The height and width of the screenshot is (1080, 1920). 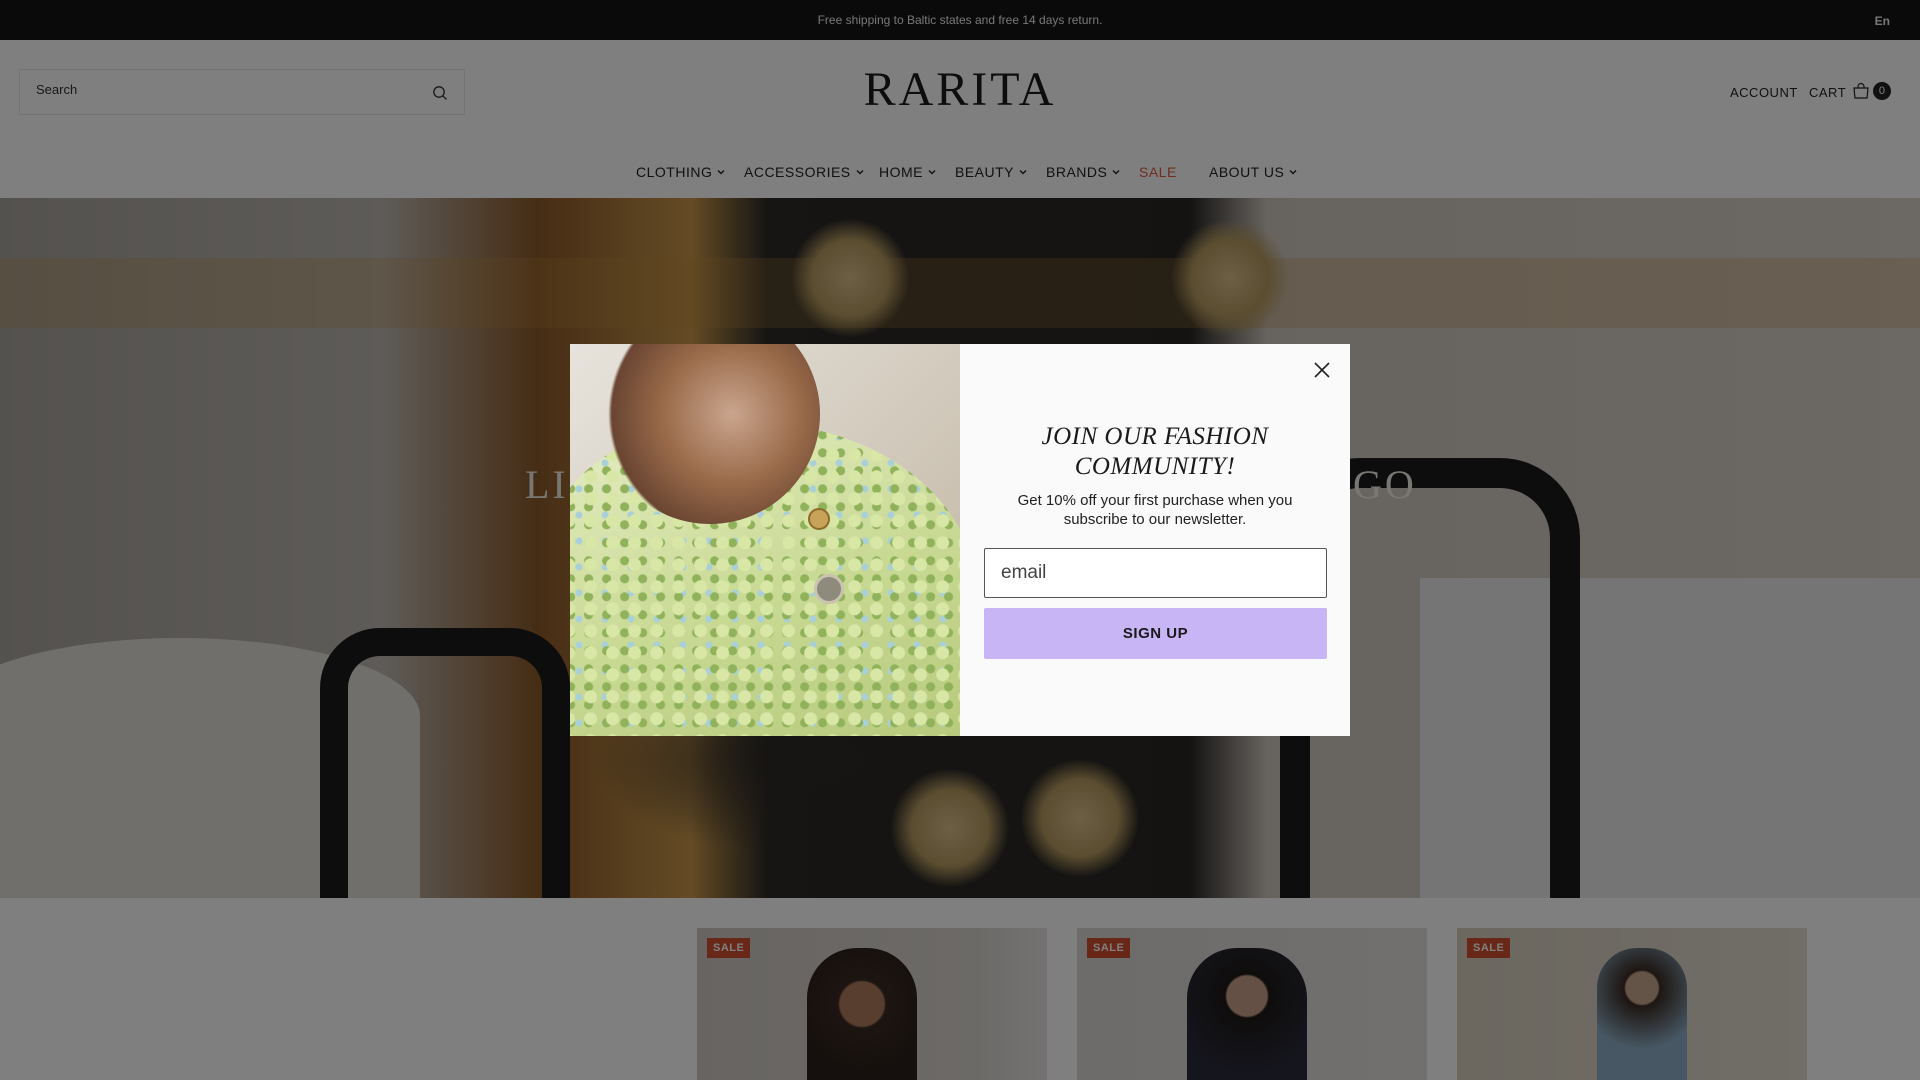 What do you see at coordinates (819, 519) in the screenshot?
I see `jacket-button-illustration` at bounding box center [819, 519].